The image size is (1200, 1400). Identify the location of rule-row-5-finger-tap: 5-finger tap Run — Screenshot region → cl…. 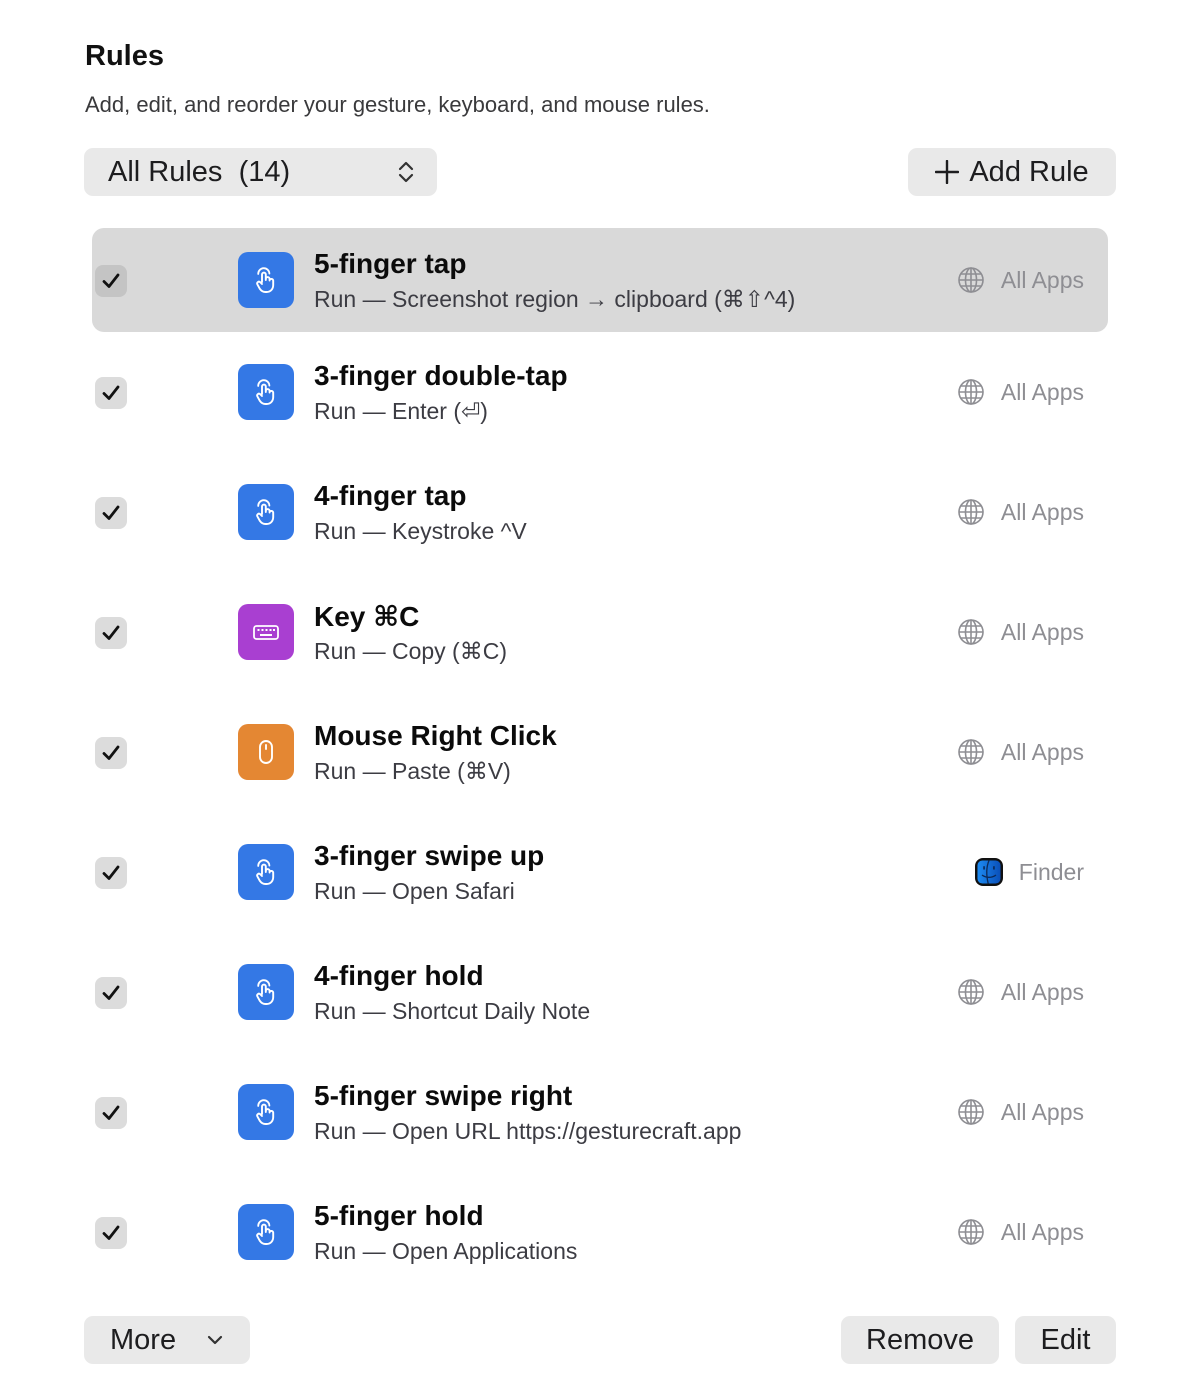
(600, 280).